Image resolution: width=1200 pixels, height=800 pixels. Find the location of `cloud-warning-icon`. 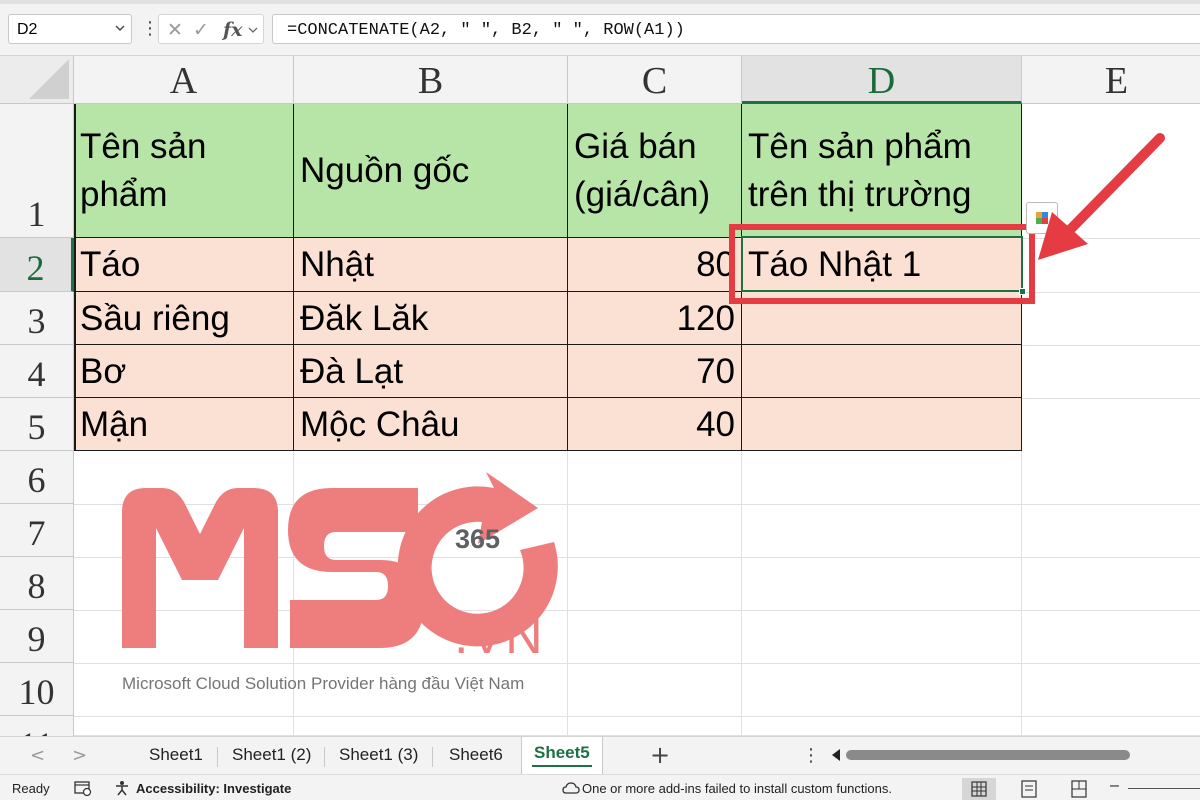

cloud-warning-icon is located at coordinates (571, 788).